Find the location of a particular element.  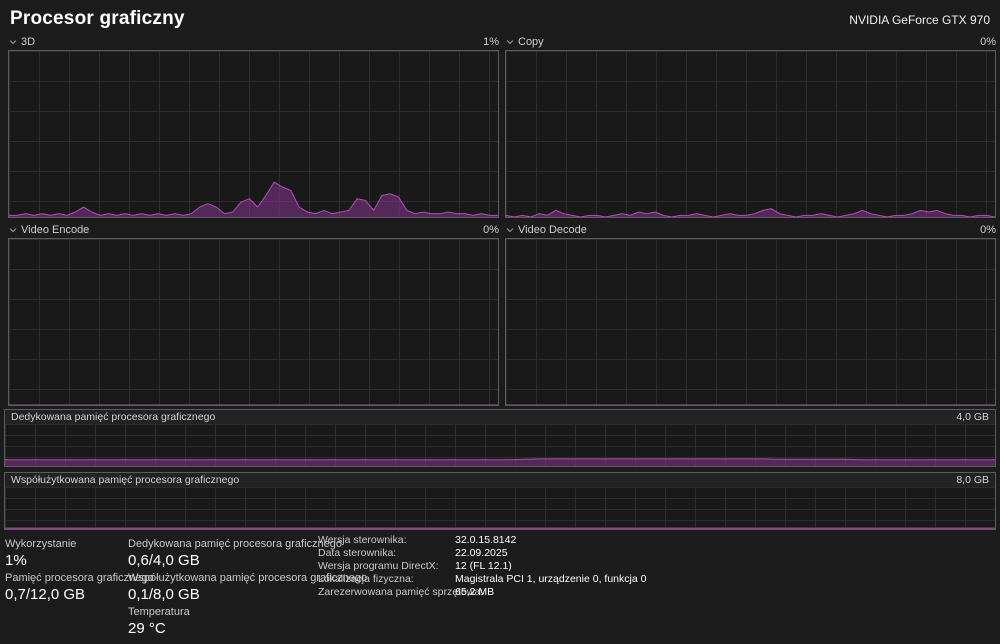

chart-percent: 1% is located at coordinates (491, 42).